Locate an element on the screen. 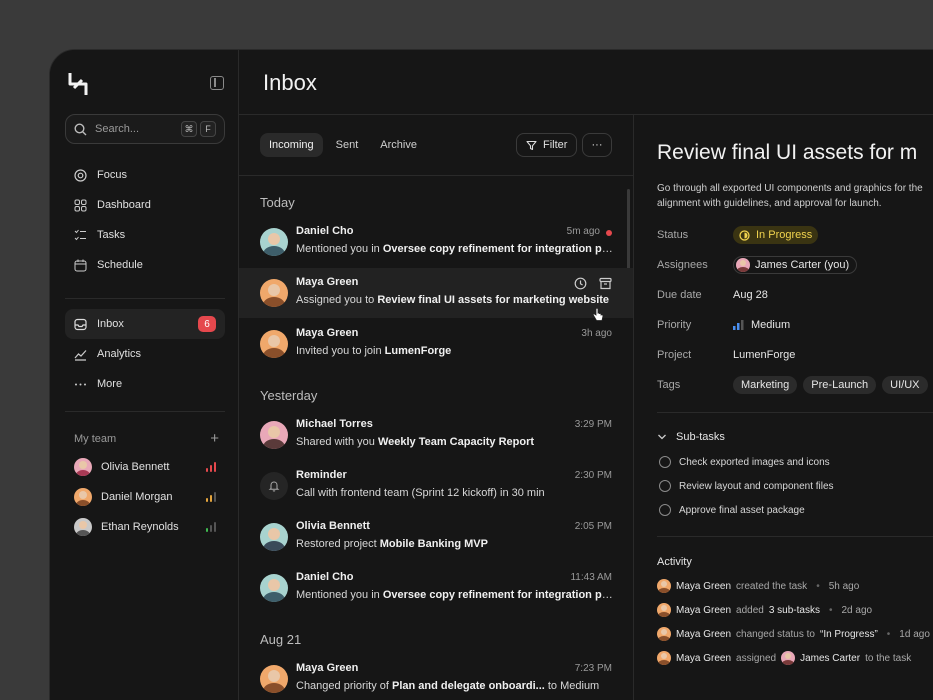 This screenshot has height=700, width=933. chevron-down-icon is located at coordinates (662, 437).